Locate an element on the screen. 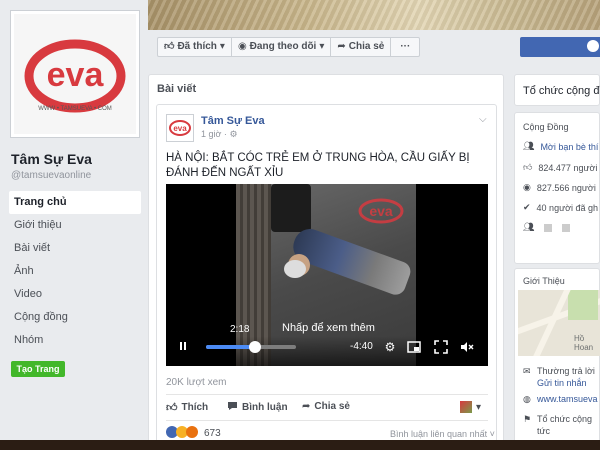 This screenshot has height=450, width=600. angry-reaction-icon is located at coordinates (192, 432).